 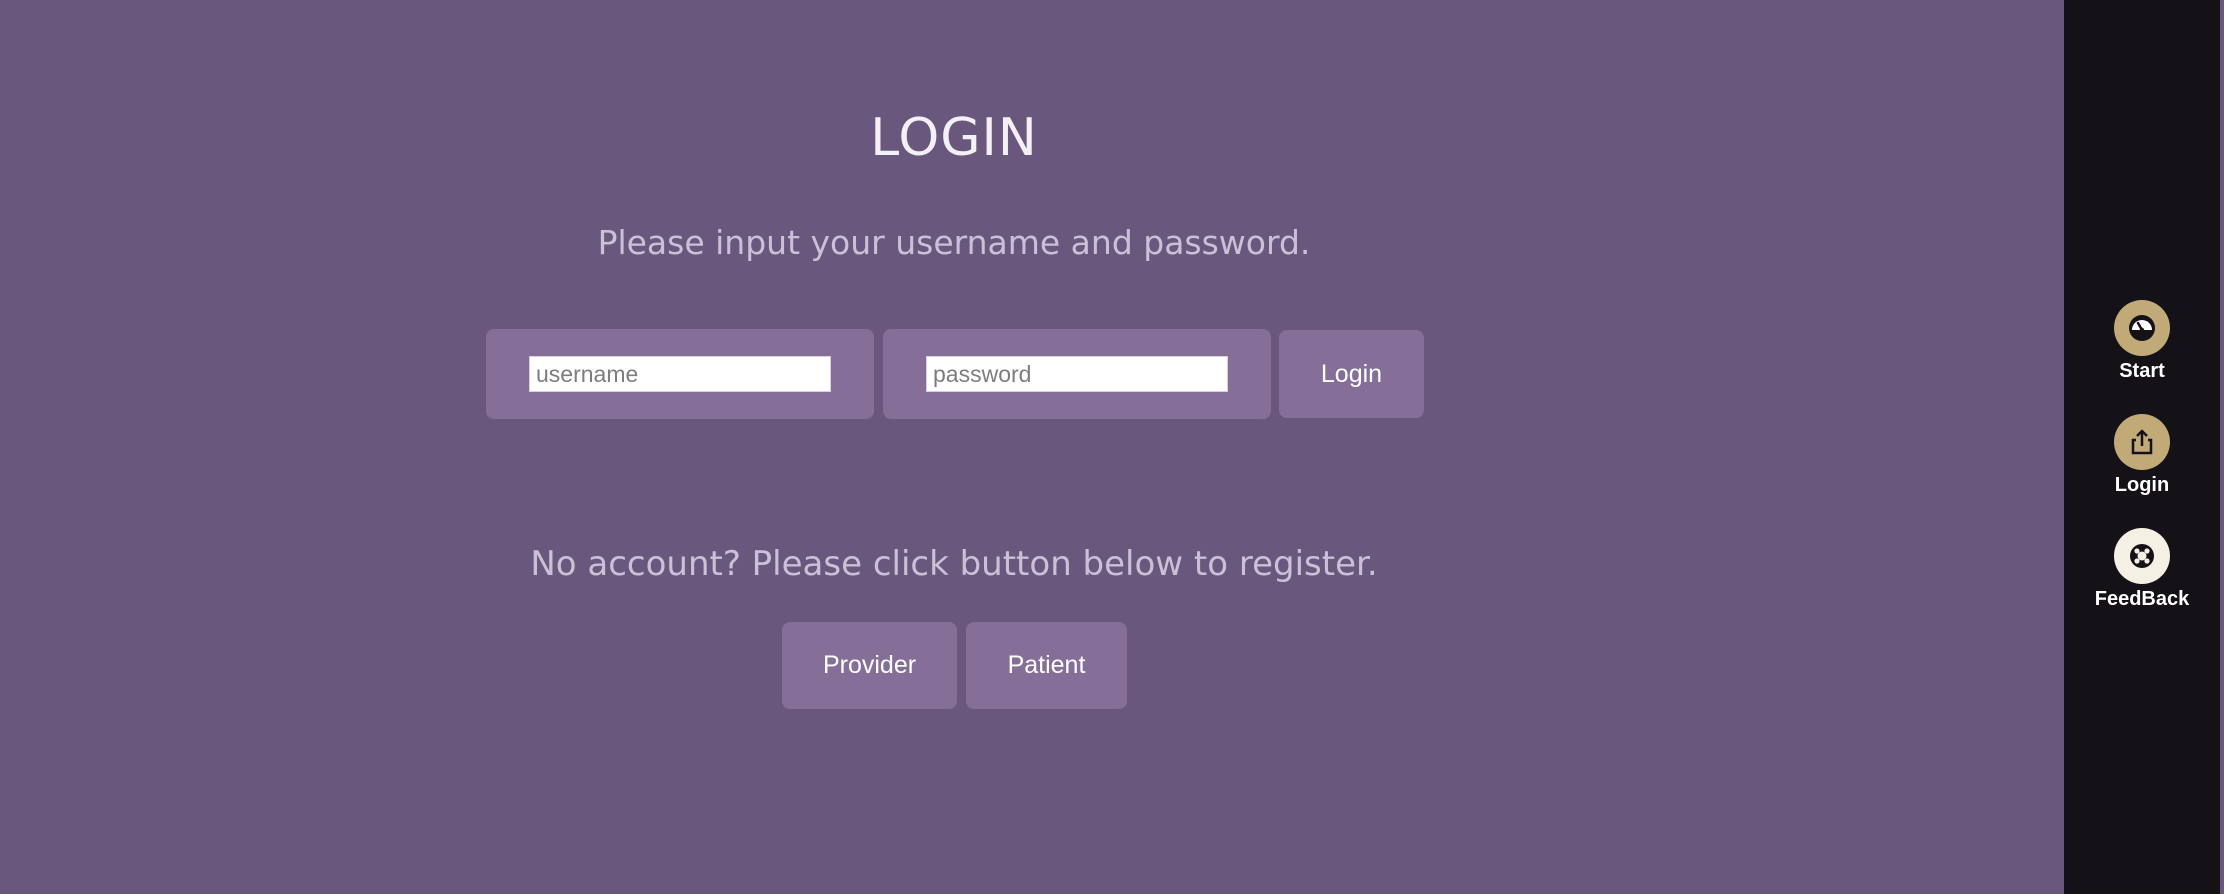 I want to click on login-button: Login, so click(x=1351, y=374).